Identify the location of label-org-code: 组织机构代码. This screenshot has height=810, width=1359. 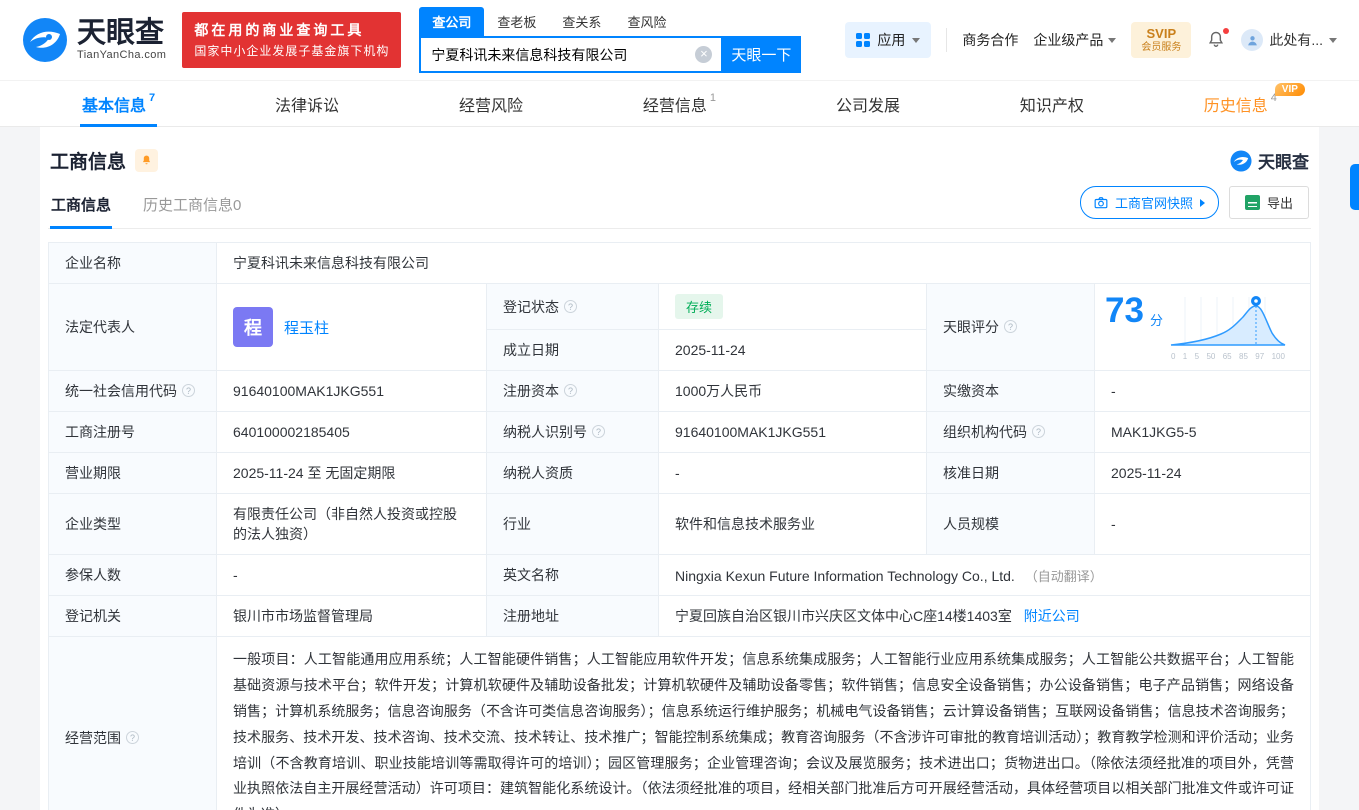
(1010, 432).